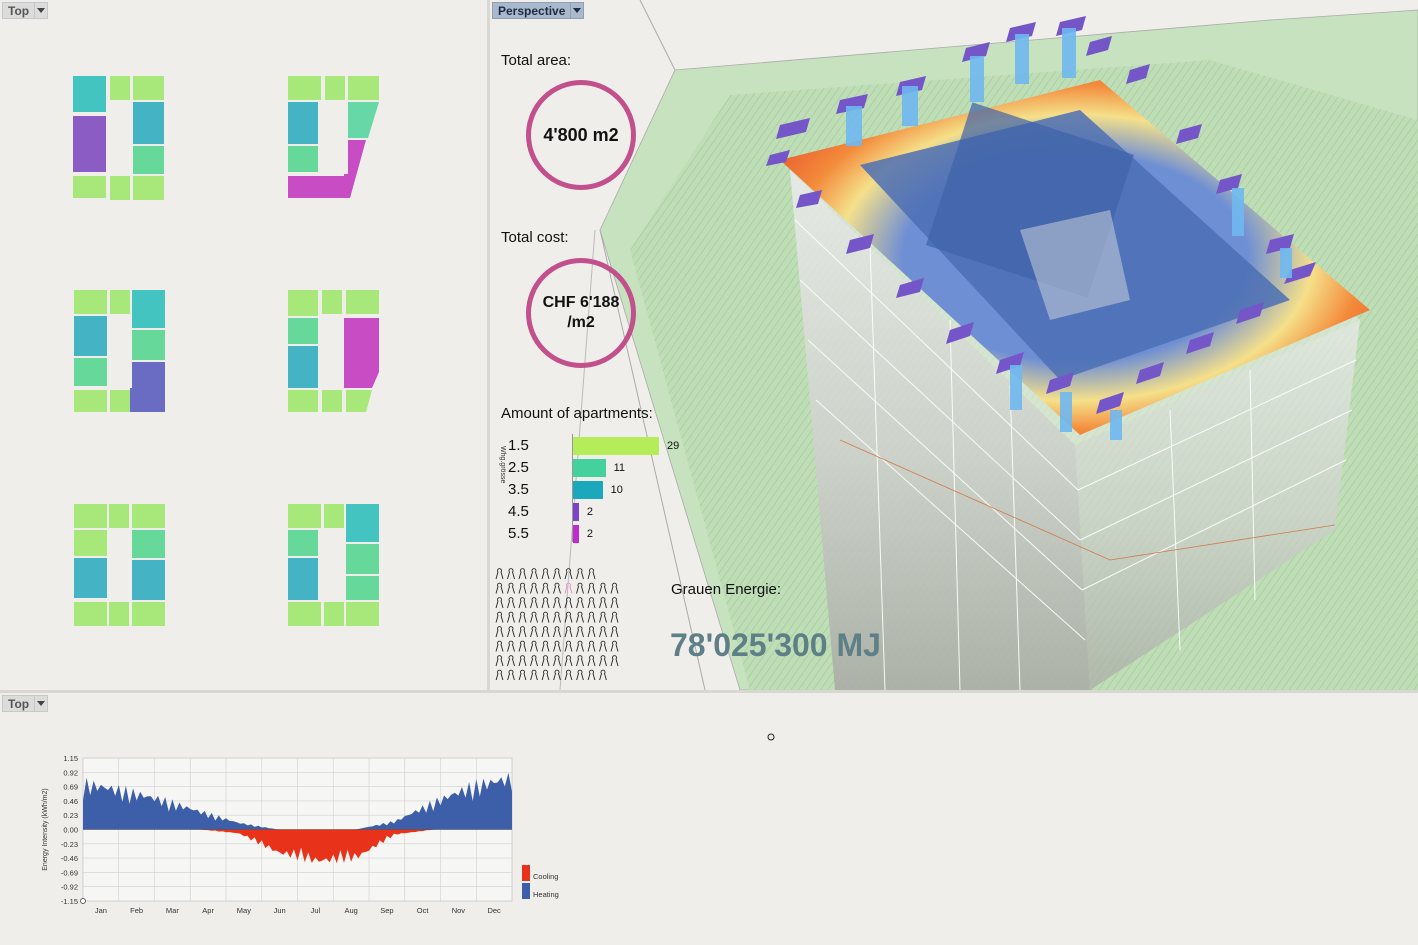 This screenshot has width=1418, height=945. Describe the element at coordinates (557, 624) in the screenshot. I see `occupant-icons-grid` at that location.